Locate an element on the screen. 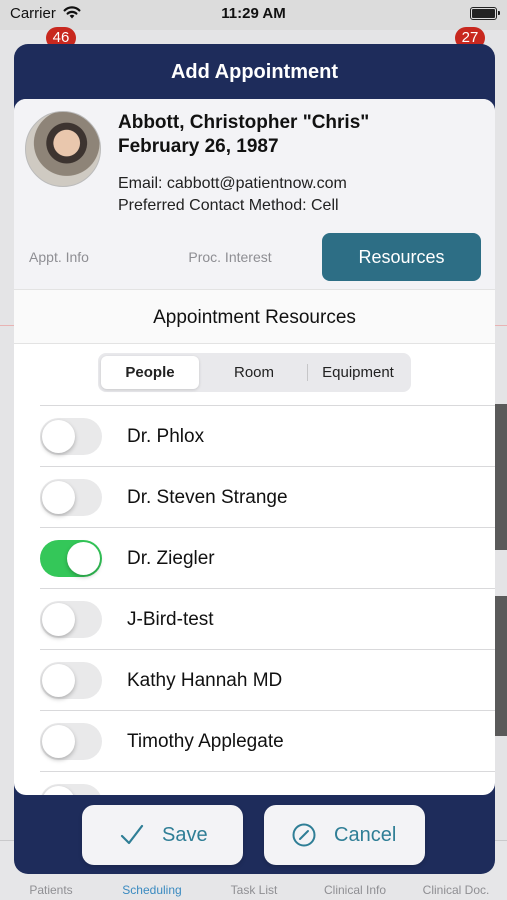 The height and width of the screenshot is (900, 507). resource-name: Kathy Hannah MD is located at coordinates (205, 680).